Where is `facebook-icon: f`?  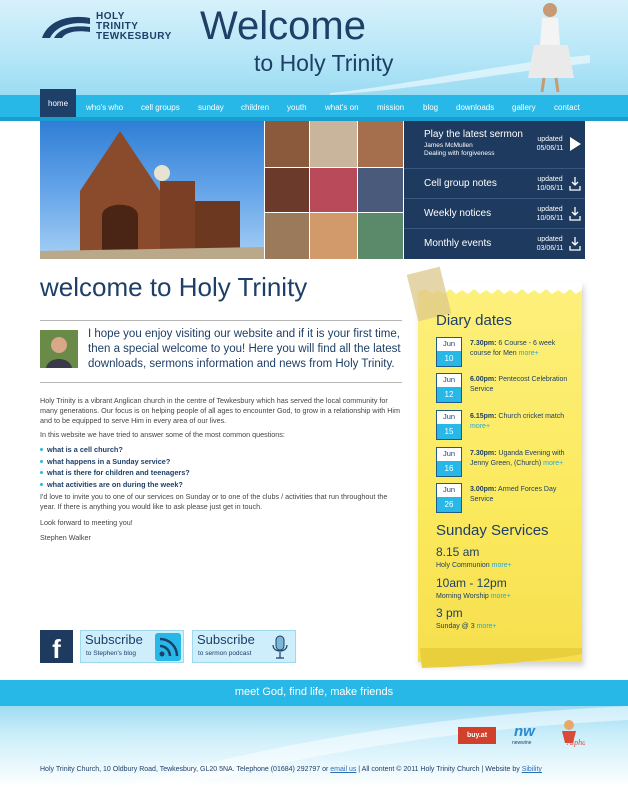
facebook-icon: f is located at coordinates (56, 647).